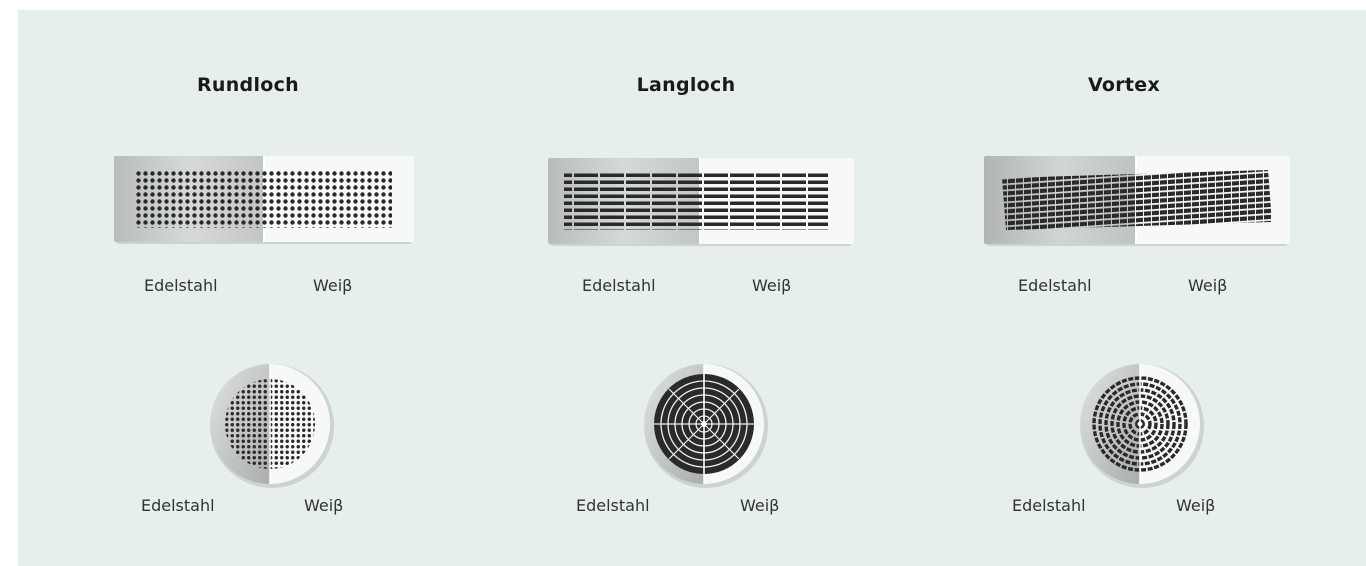 This screenshot has width=1366, height=566. Describe the element at coordinates (1137, 201) in the screenshot. I see `rect-grille-vortex` at that location.